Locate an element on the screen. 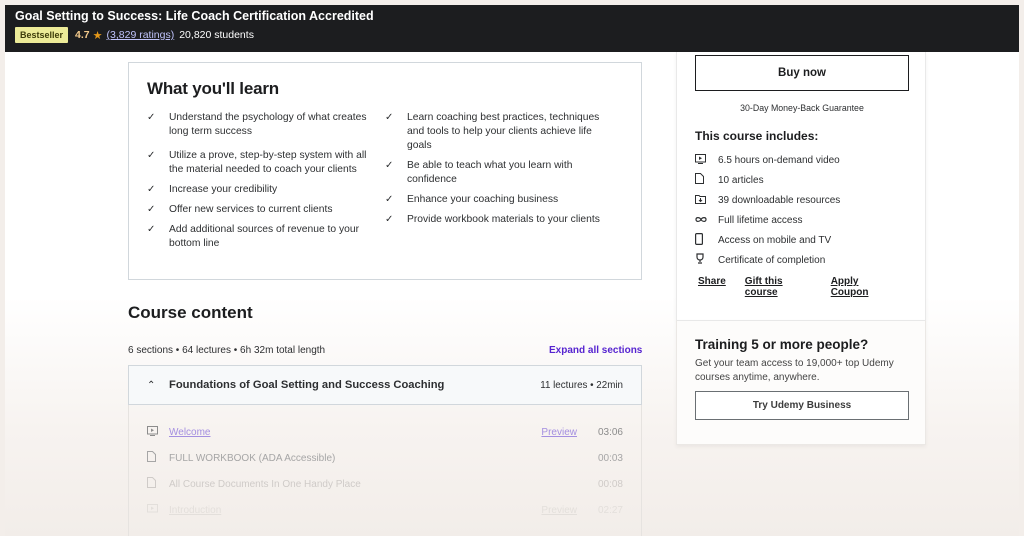 The image size is (1024, 536). try-udemy-business-button: Try Udemy Business is located at coordinates (802, 405).